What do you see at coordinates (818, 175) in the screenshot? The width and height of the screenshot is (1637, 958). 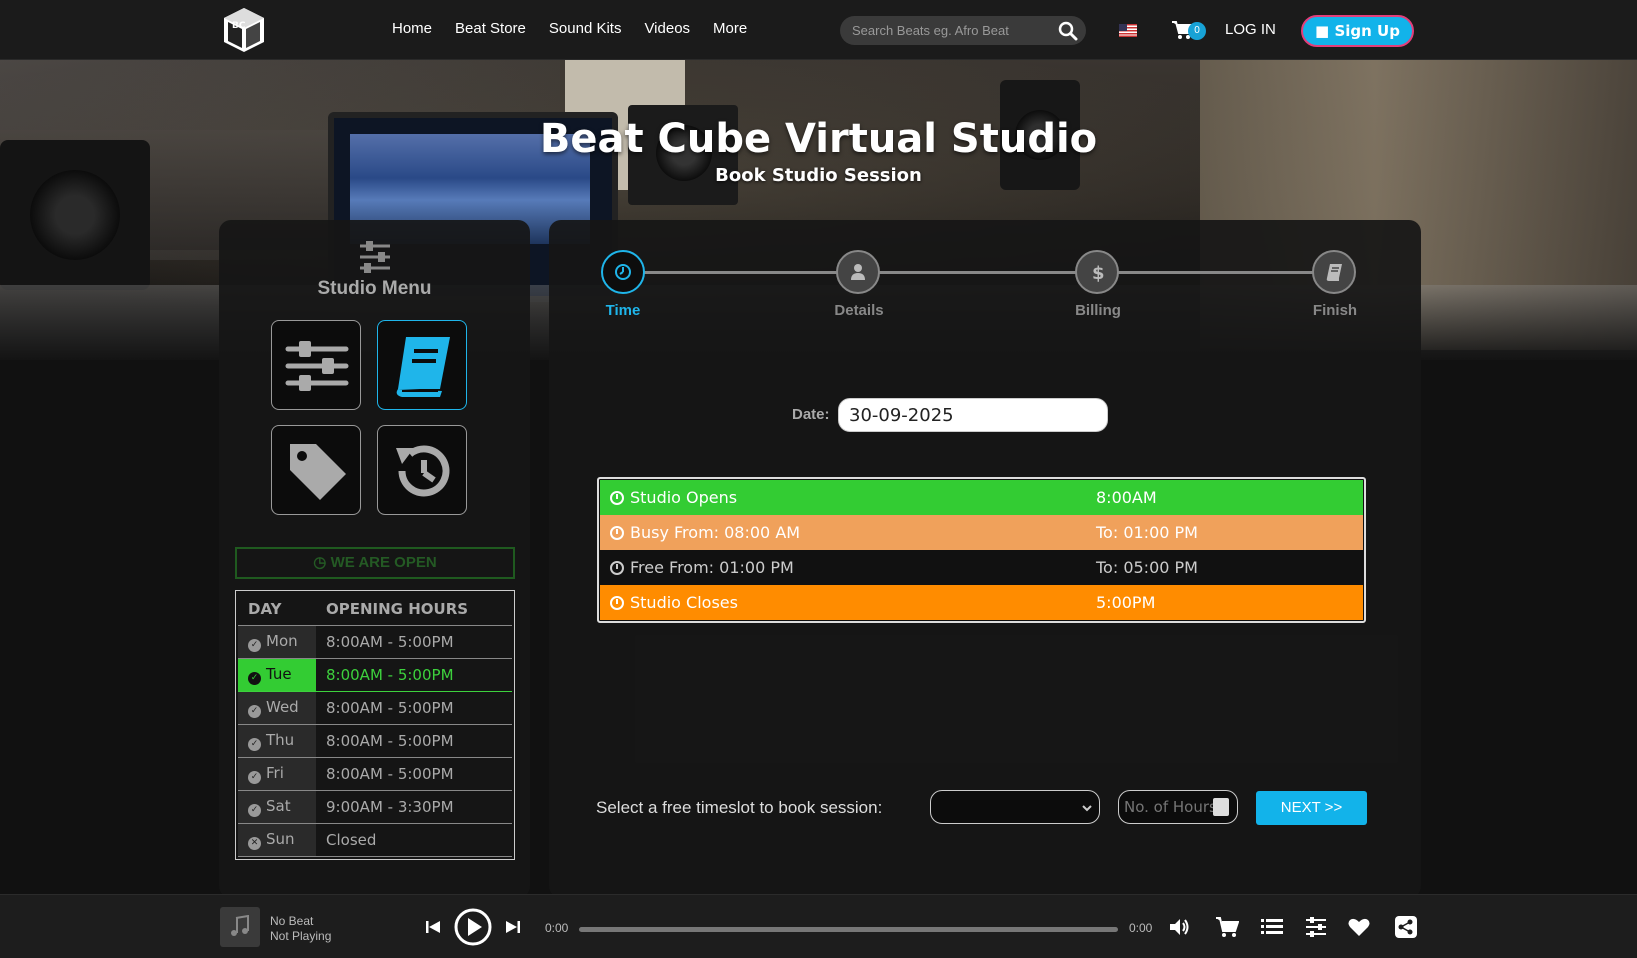 I see `page-subtitle: Book Studio Session` at bounding box center [818, 175].